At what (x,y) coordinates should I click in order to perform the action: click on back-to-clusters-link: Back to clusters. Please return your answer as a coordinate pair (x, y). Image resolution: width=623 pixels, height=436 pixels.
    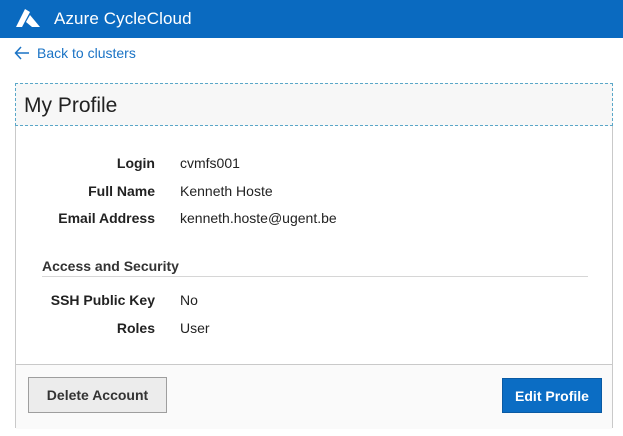
    Looking at the image, I should click on (75, 53).